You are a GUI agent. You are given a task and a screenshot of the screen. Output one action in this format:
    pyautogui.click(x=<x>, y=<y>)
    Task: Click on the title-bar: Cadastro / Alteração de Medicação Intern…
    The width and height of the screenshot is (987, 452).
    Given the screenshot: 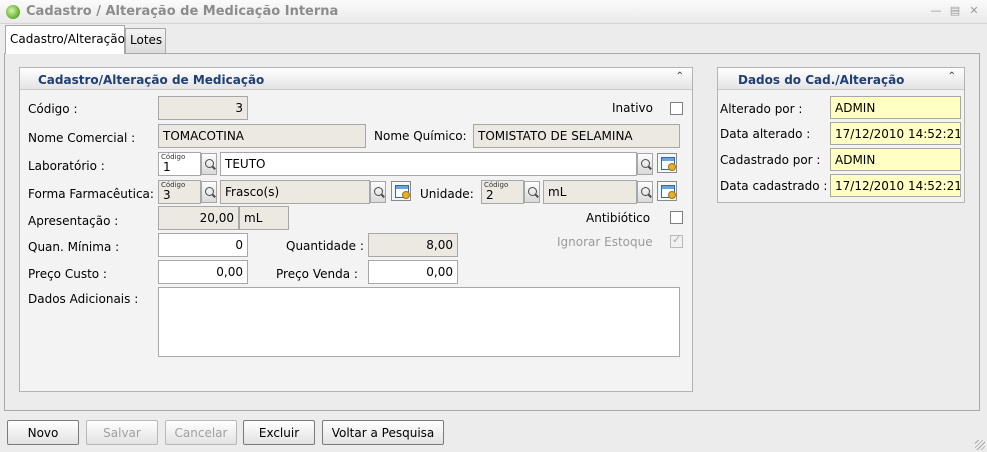 What is the action you would take?
    pyautogui.click(x=493, y=12)
    